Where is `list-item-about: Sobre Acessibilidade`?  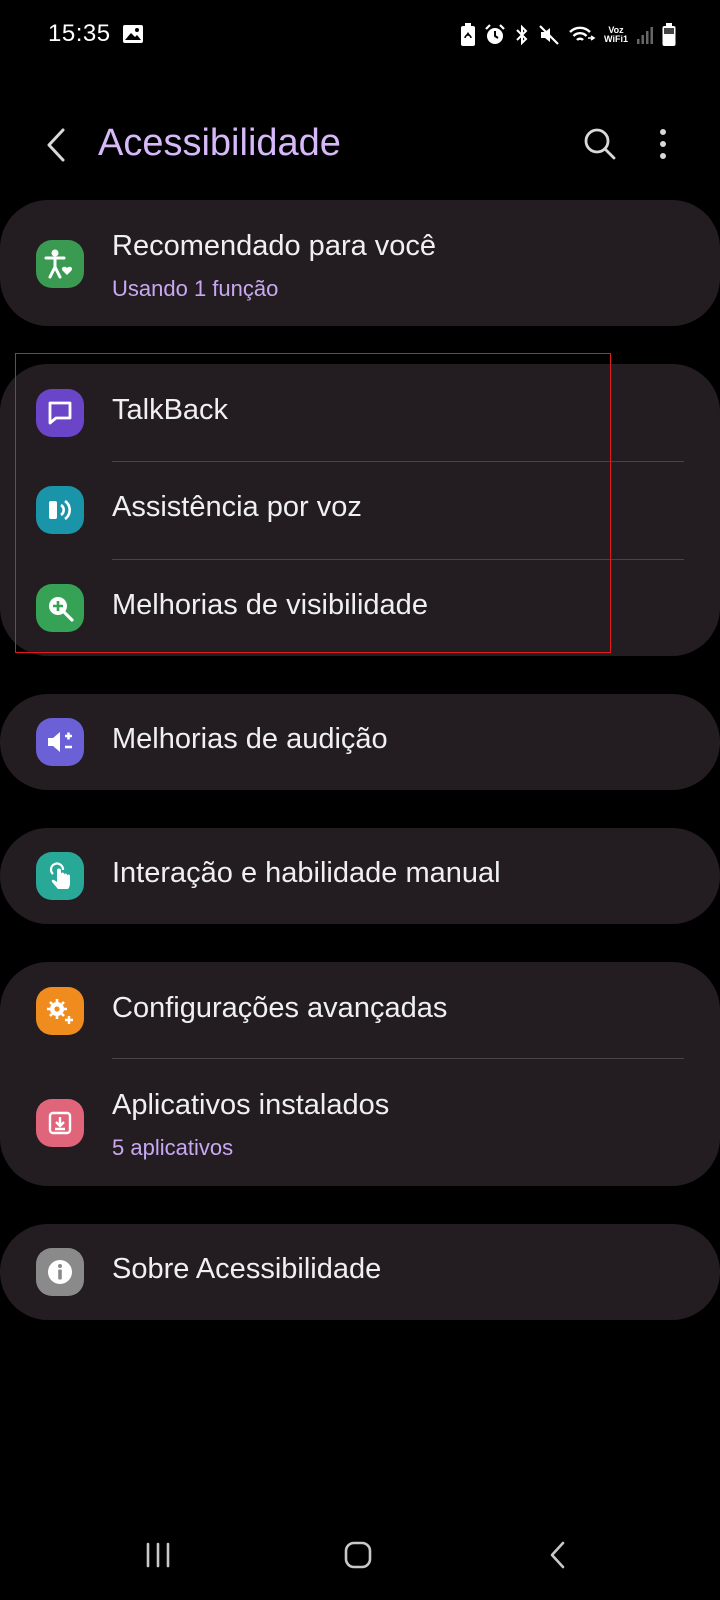
list-item-about: Sobre Acessibilidade is located at coordinates (360, 1272).